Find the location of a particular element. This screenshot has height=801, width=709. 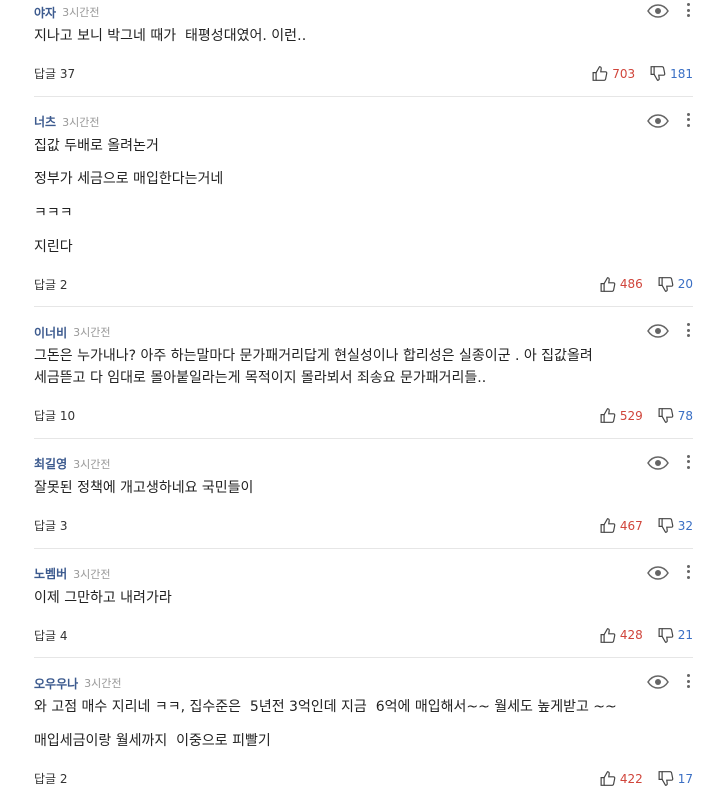

like-count: 486 is located at coordinates (631, 284).